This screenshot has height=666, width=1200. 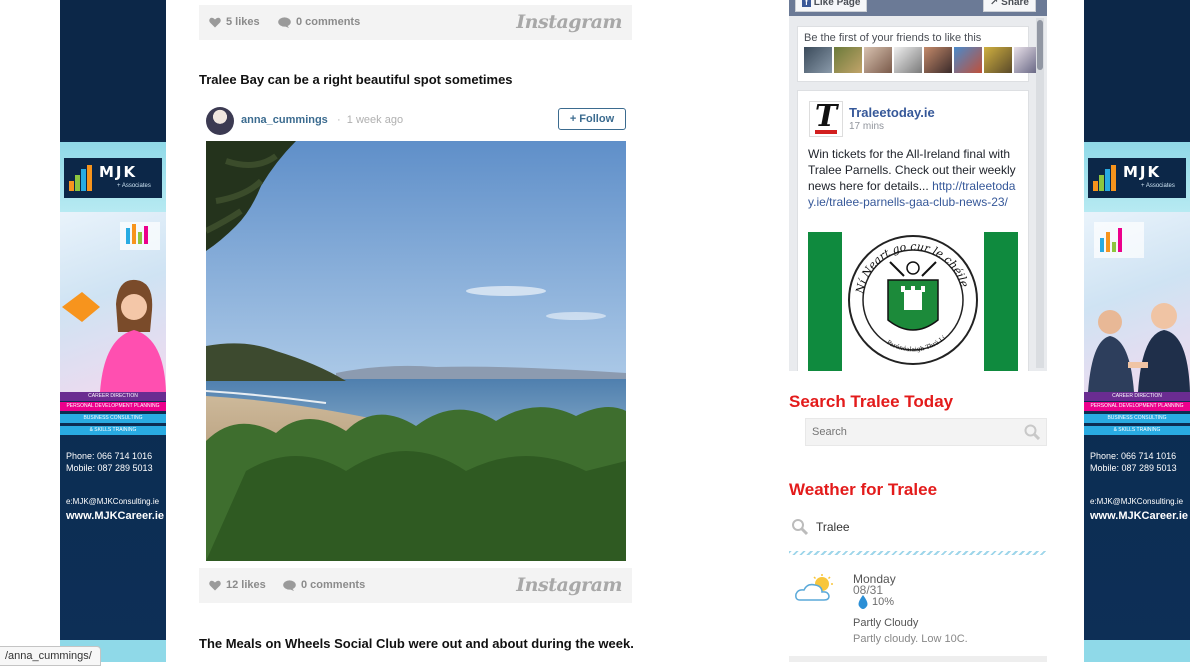 I want to click on follow-label: Follow, so click(x=597, y=119).